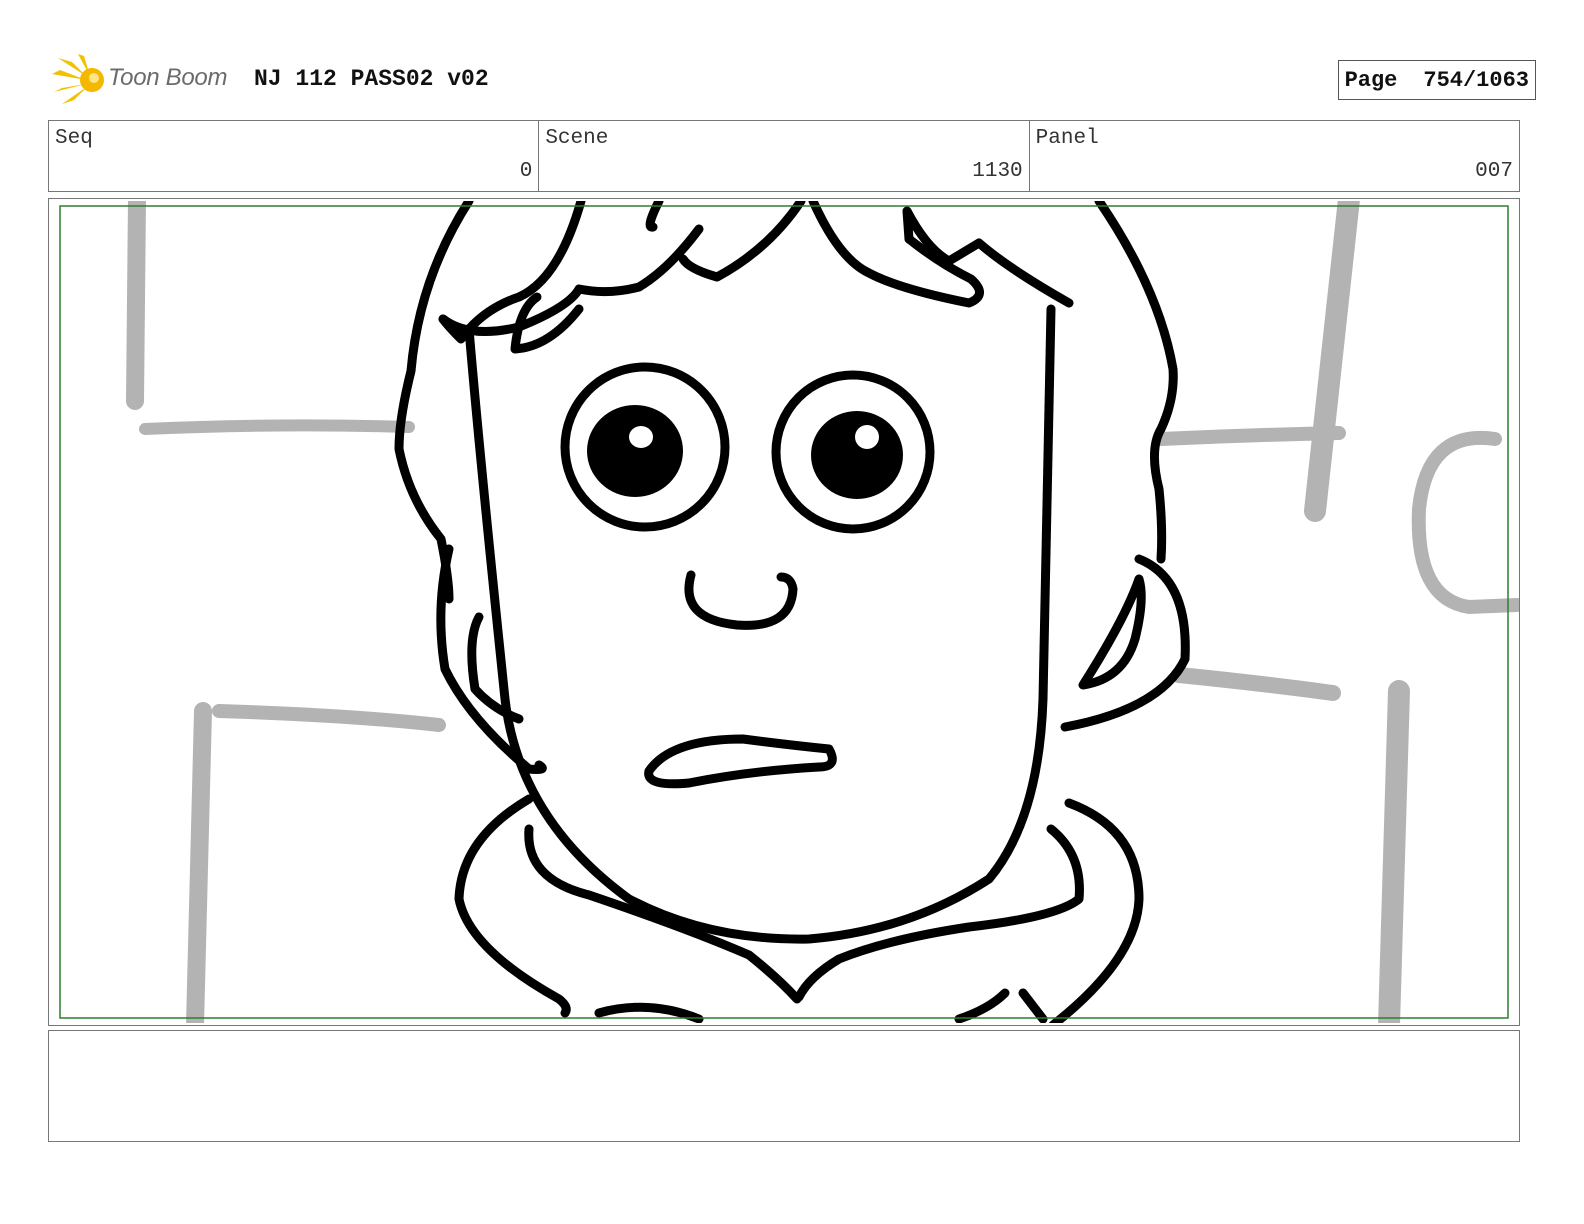 The image size is (1584, 1224). What do you see at coordinates (294, 156) in the screenshot?
I see `seq-cell: Seq 0` at bounding box center [294, 156].